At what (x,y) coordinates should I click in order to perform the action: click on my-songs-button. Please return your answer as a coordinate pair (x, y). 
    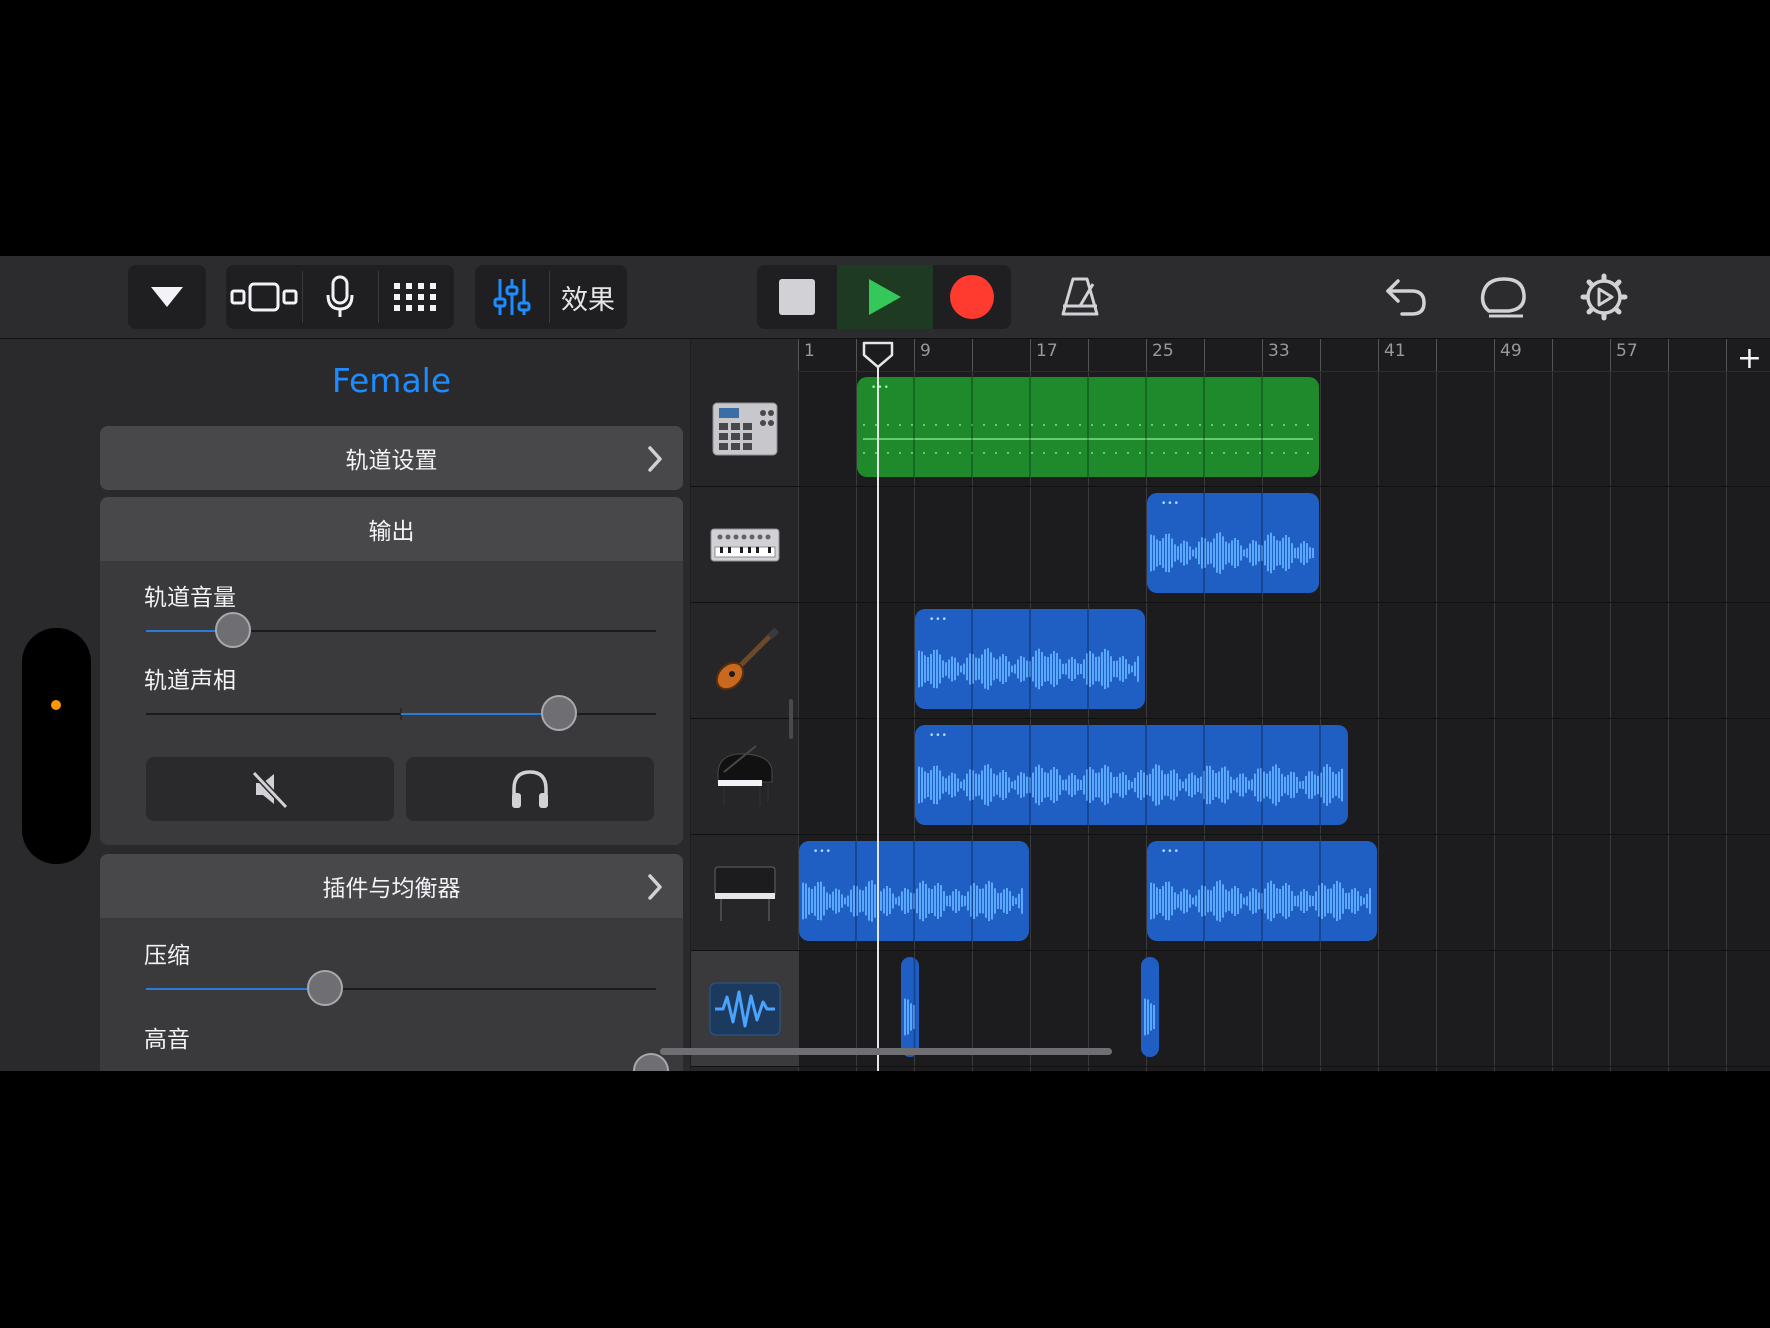
    Looking at the image, I should click on (167, 297).